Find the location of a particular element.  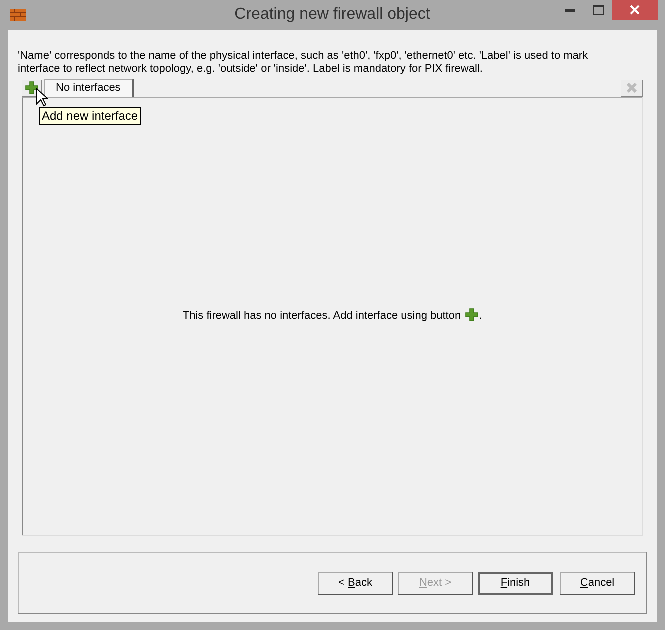

maximize-icon is located at coordinates (598, 10).